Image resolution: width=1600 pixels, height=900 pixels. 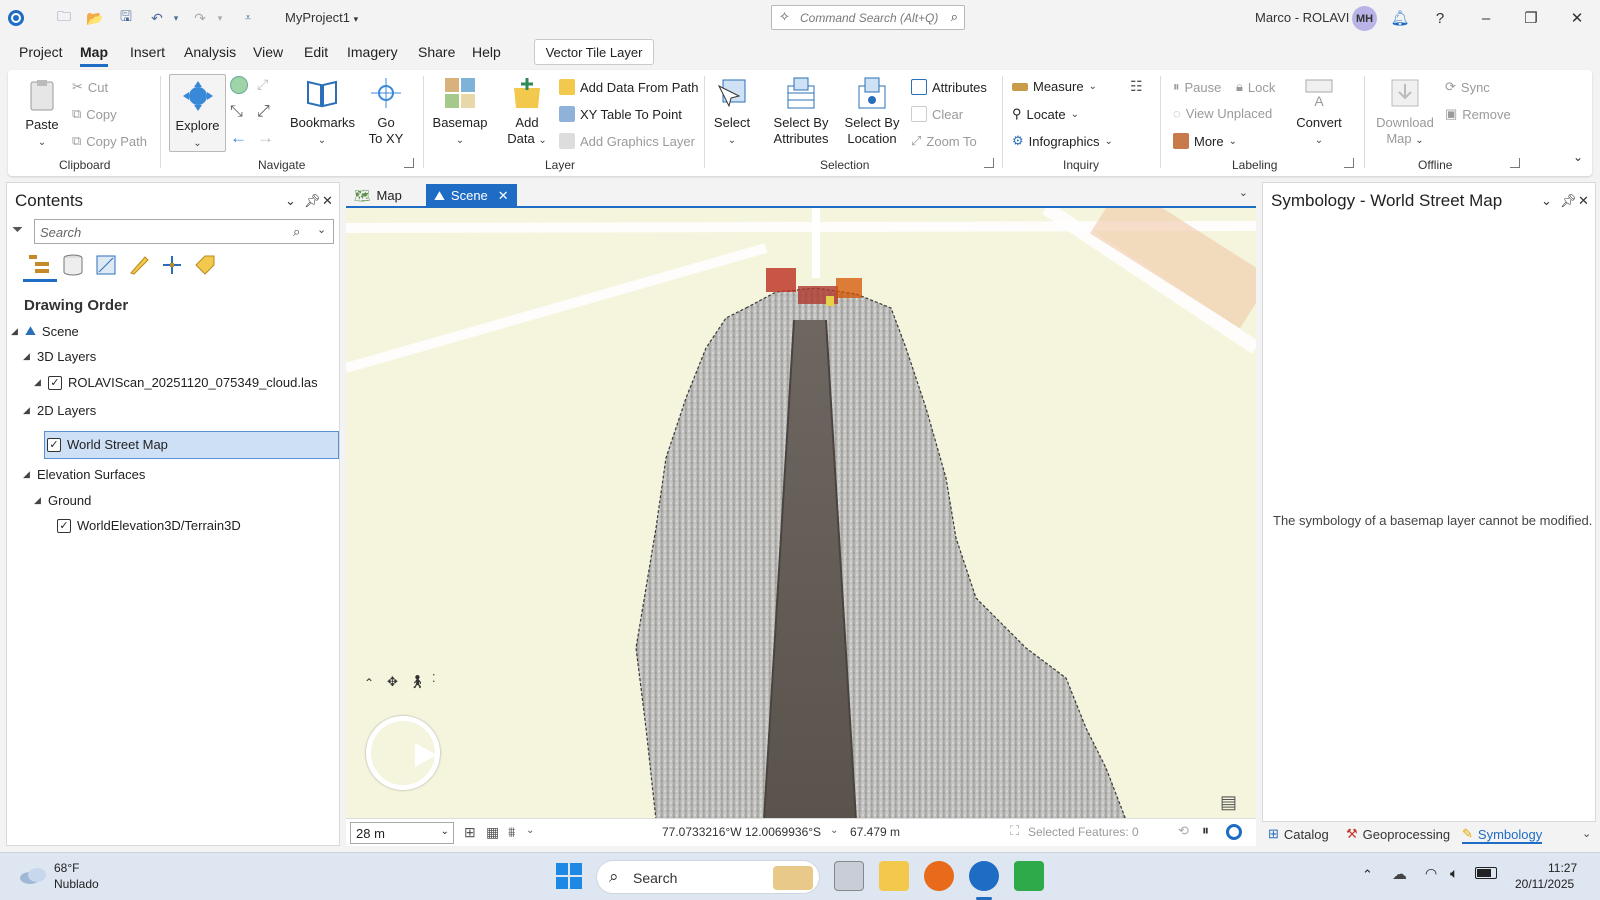 I want to click on tab-scene-view: ⛰ Scene ✕, so click(x=471, y=195).